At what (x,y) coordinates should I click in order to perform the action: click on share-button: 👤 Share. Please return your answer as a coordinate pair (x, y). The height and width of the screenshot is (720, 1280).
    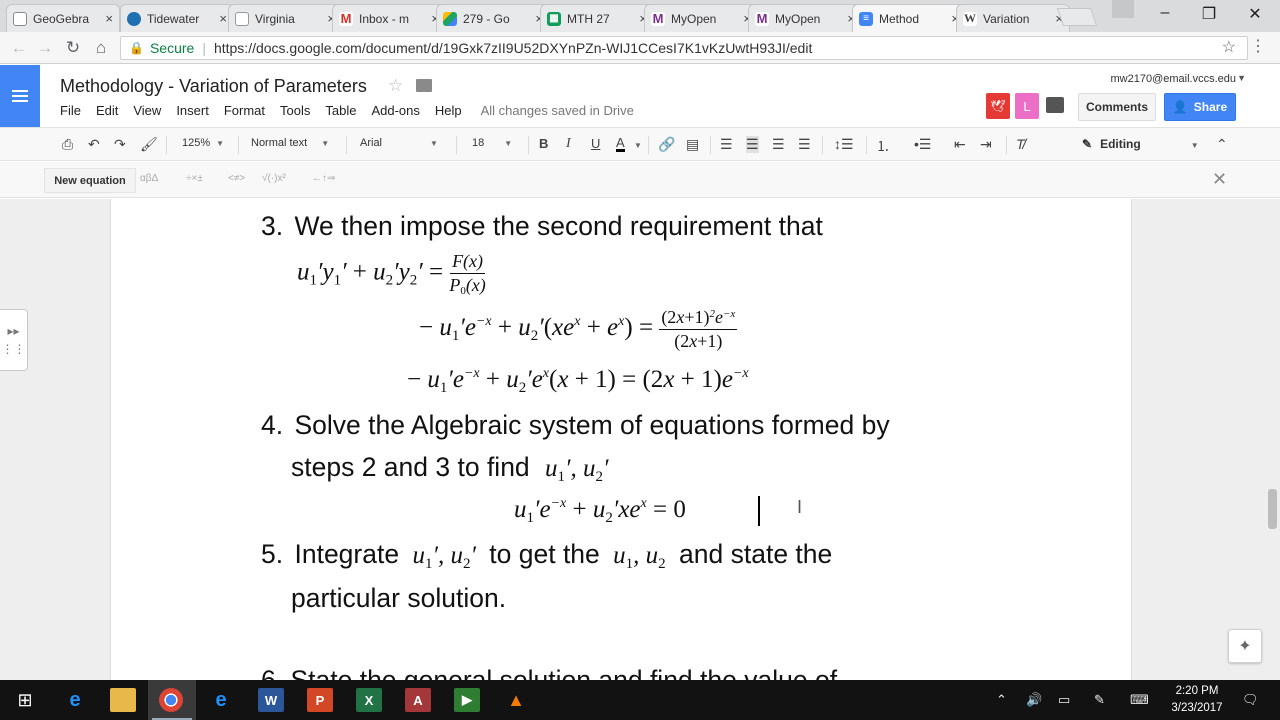
    Looking at the image, I should click on (1200, 107).